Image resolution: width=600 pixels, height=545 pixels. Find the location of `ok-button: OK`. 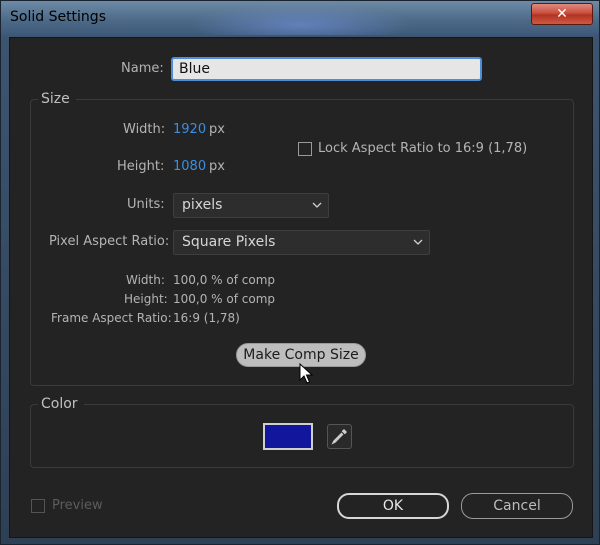

ok-button: OK is located at coordinates (393, 506).